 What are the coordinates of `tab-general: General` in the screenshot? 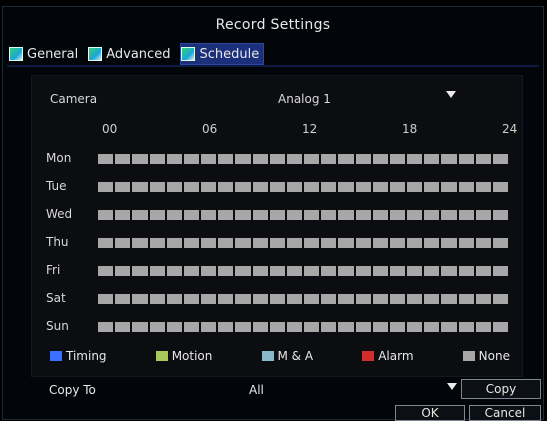 It's located at (45, 54).